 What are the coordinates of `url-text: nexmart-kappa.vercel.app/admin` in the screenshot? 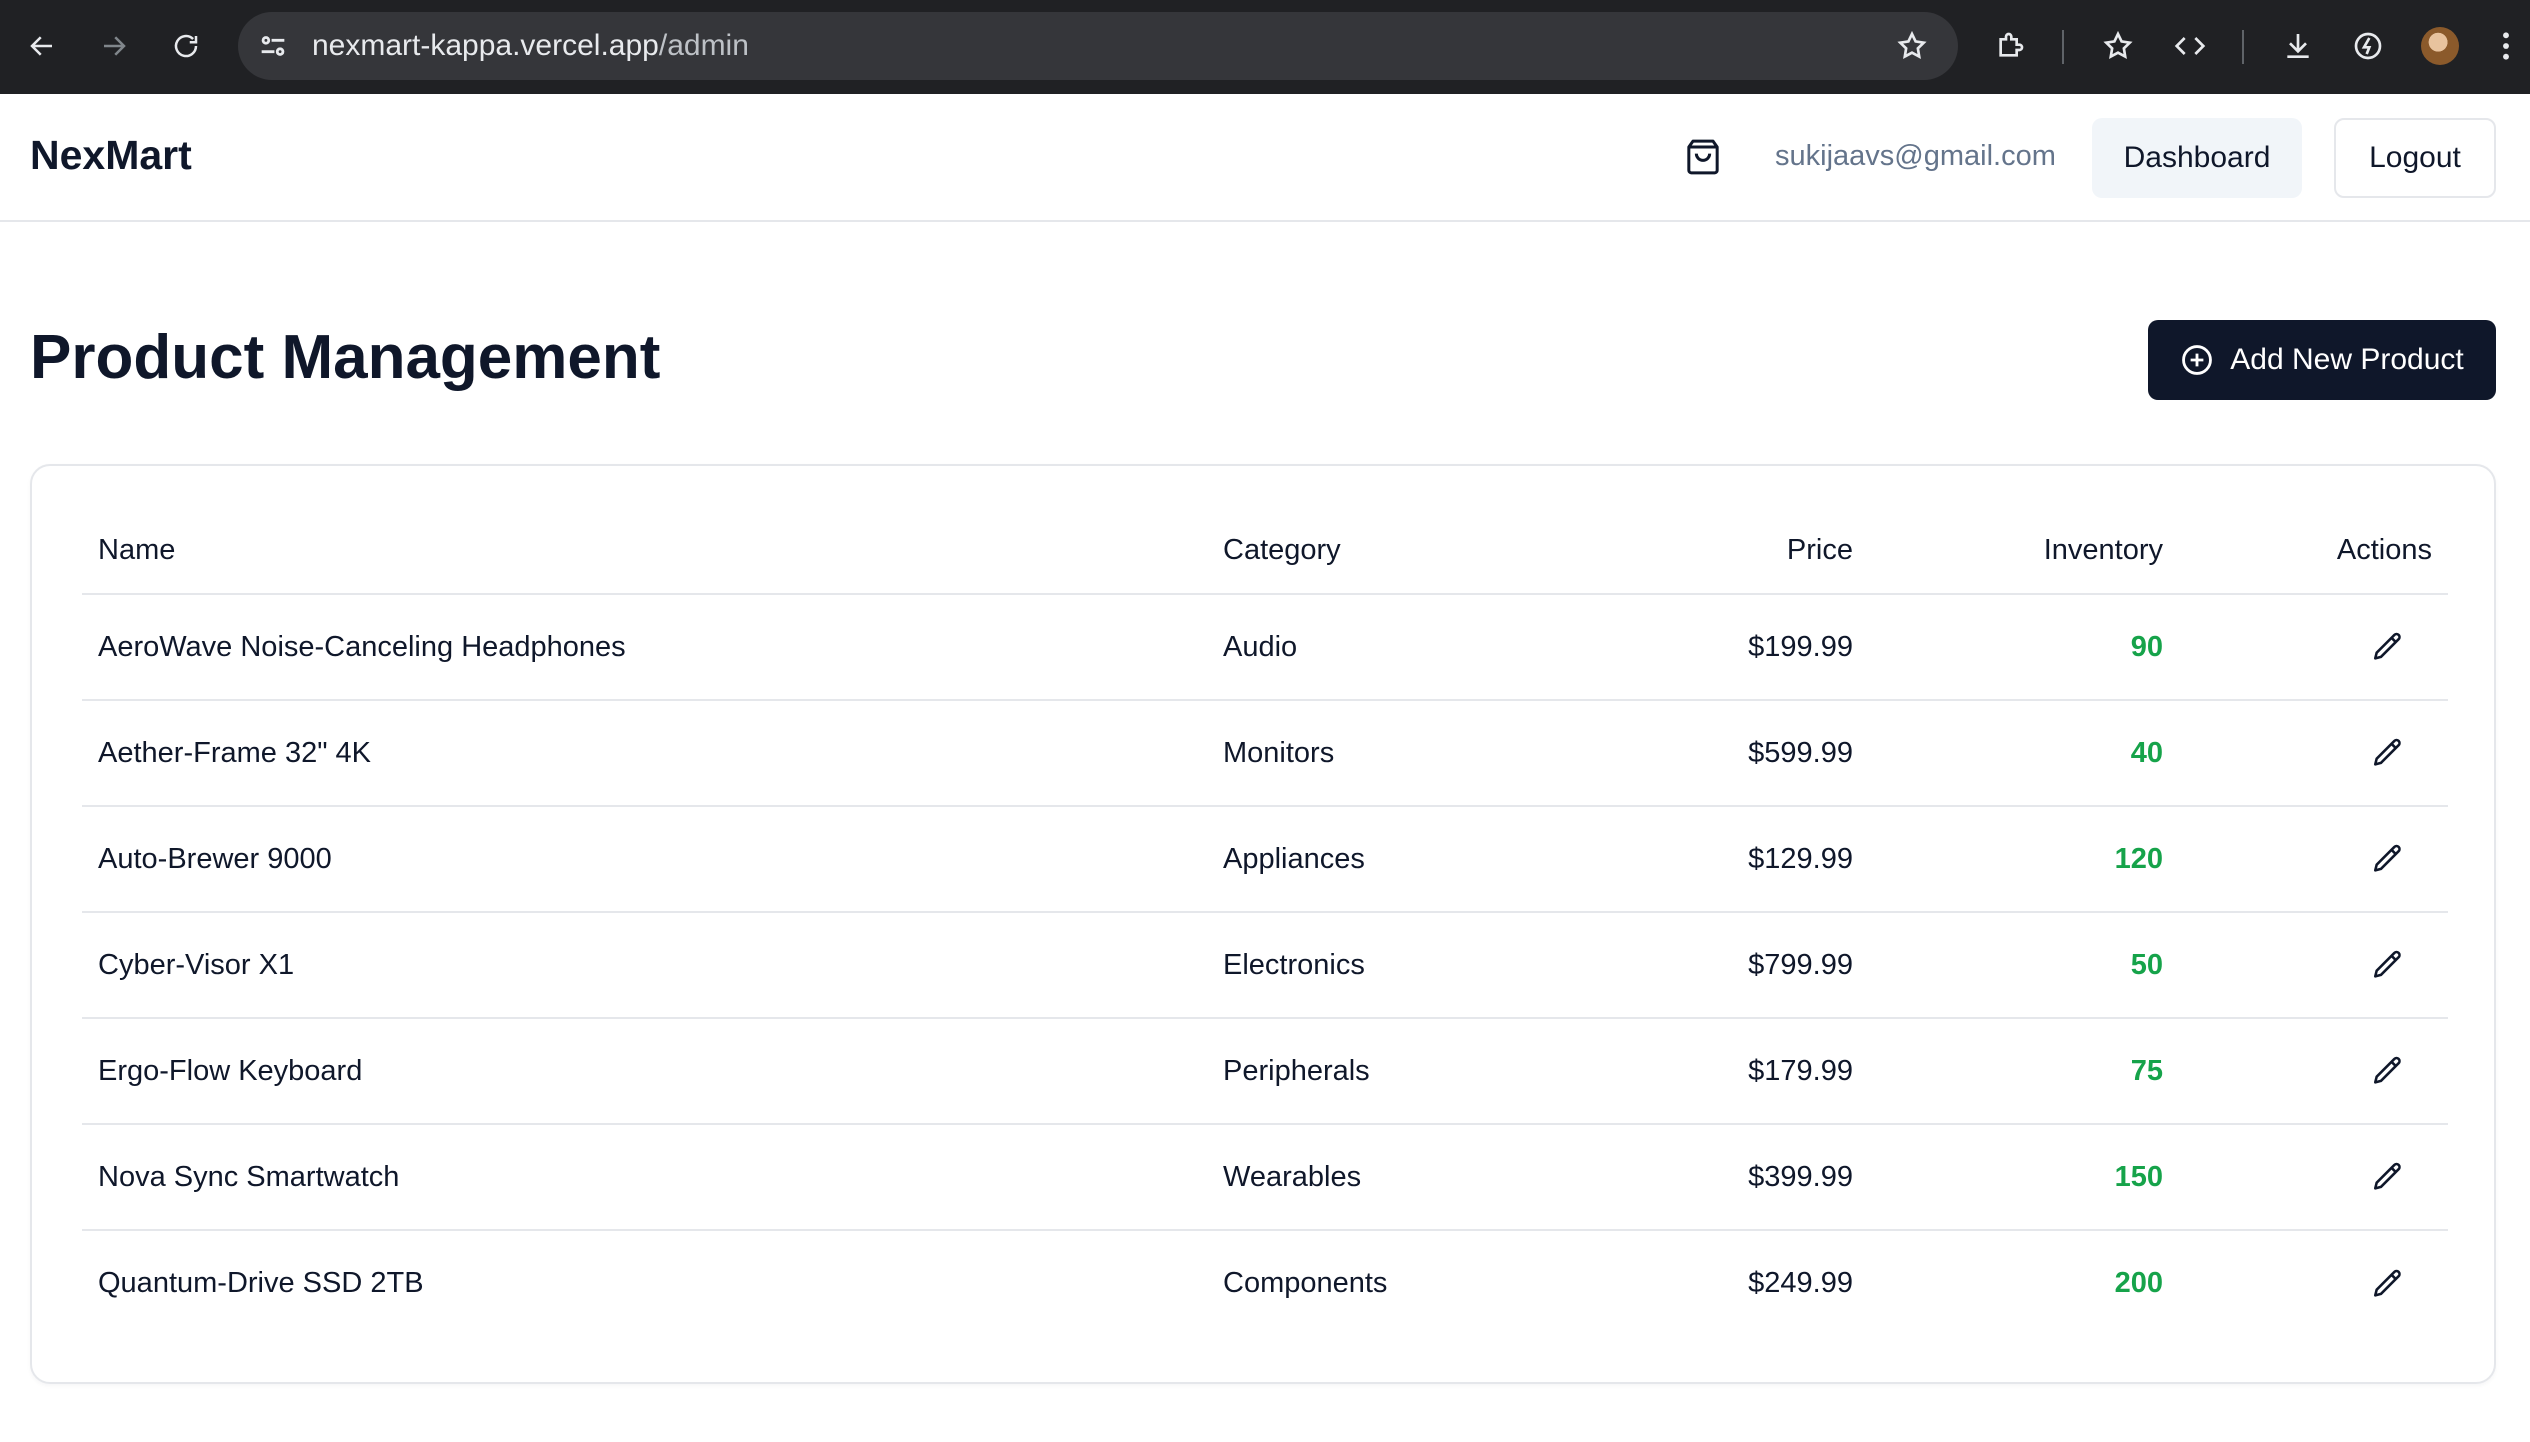 It's located at (530, 46).